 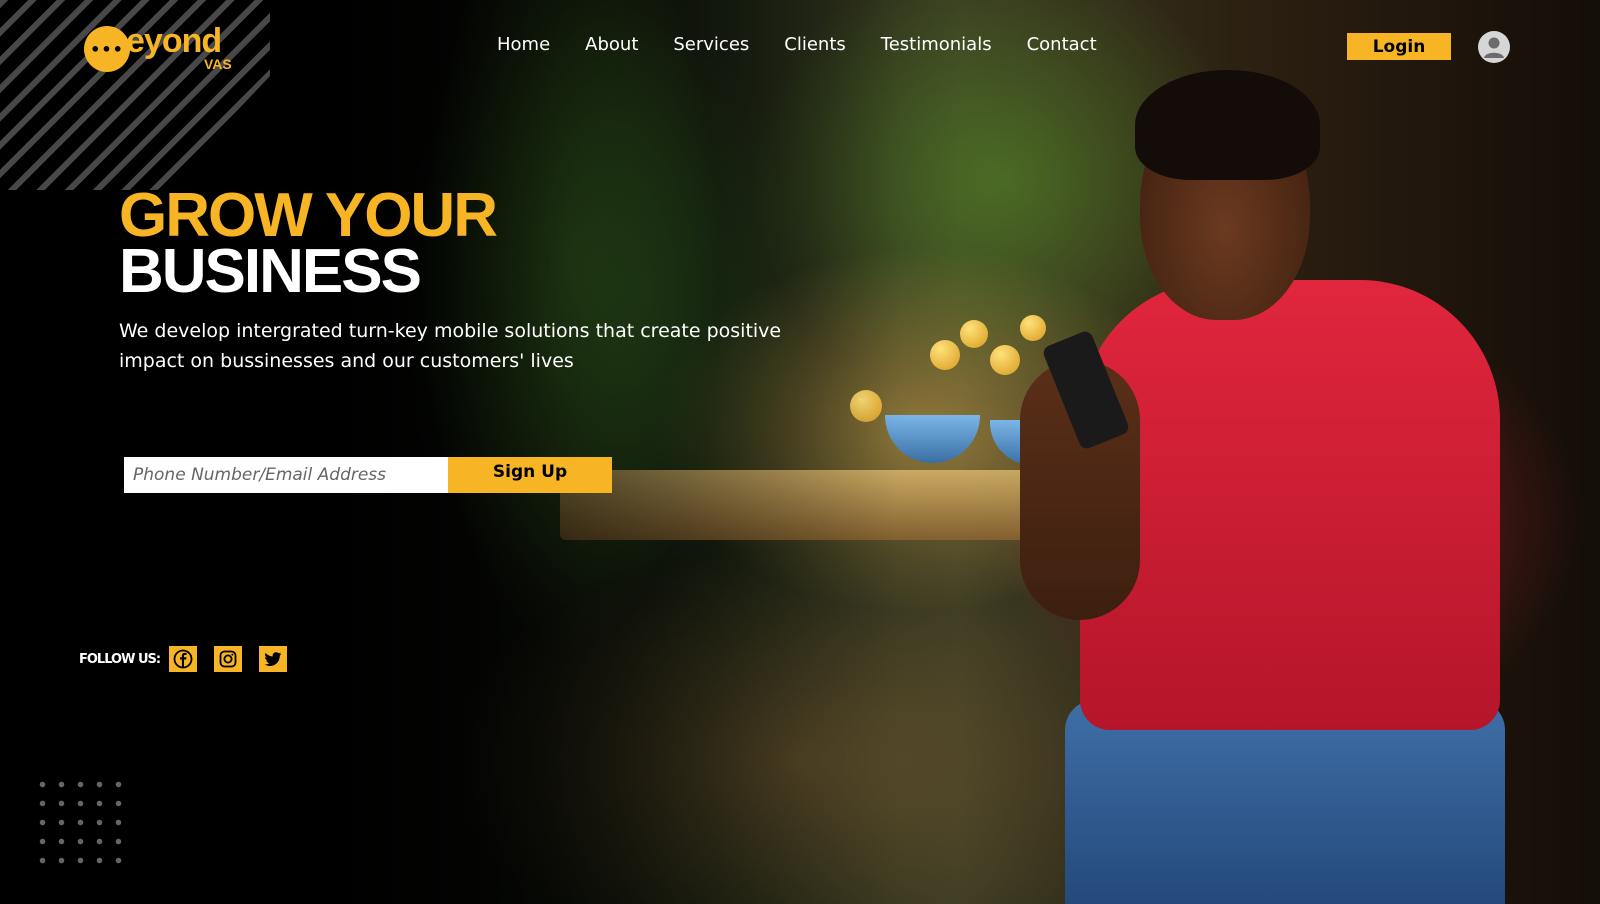 I want to click on brand-logo: ••• eyond VAS, so click(x=164, y=49).